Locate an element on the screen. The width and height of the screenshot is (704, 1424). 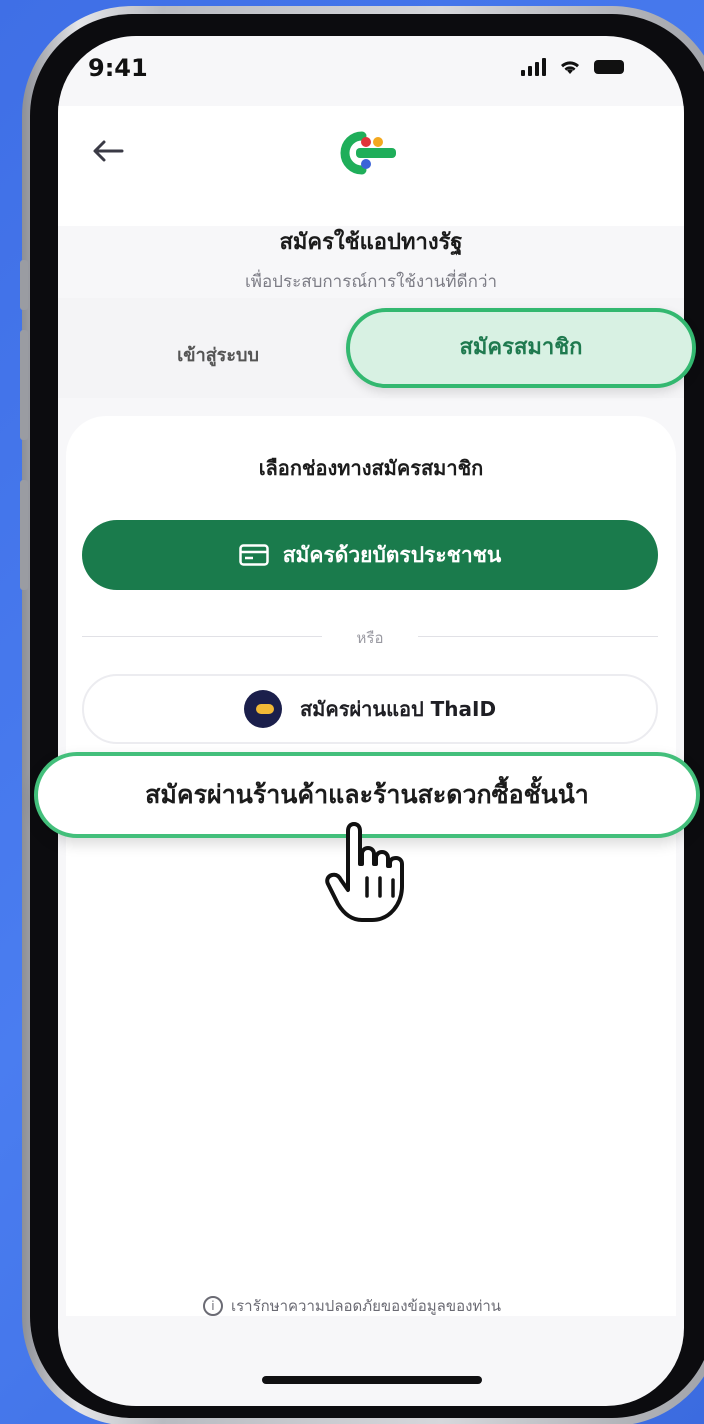
battery-icon is located at coordinates (609, 67).